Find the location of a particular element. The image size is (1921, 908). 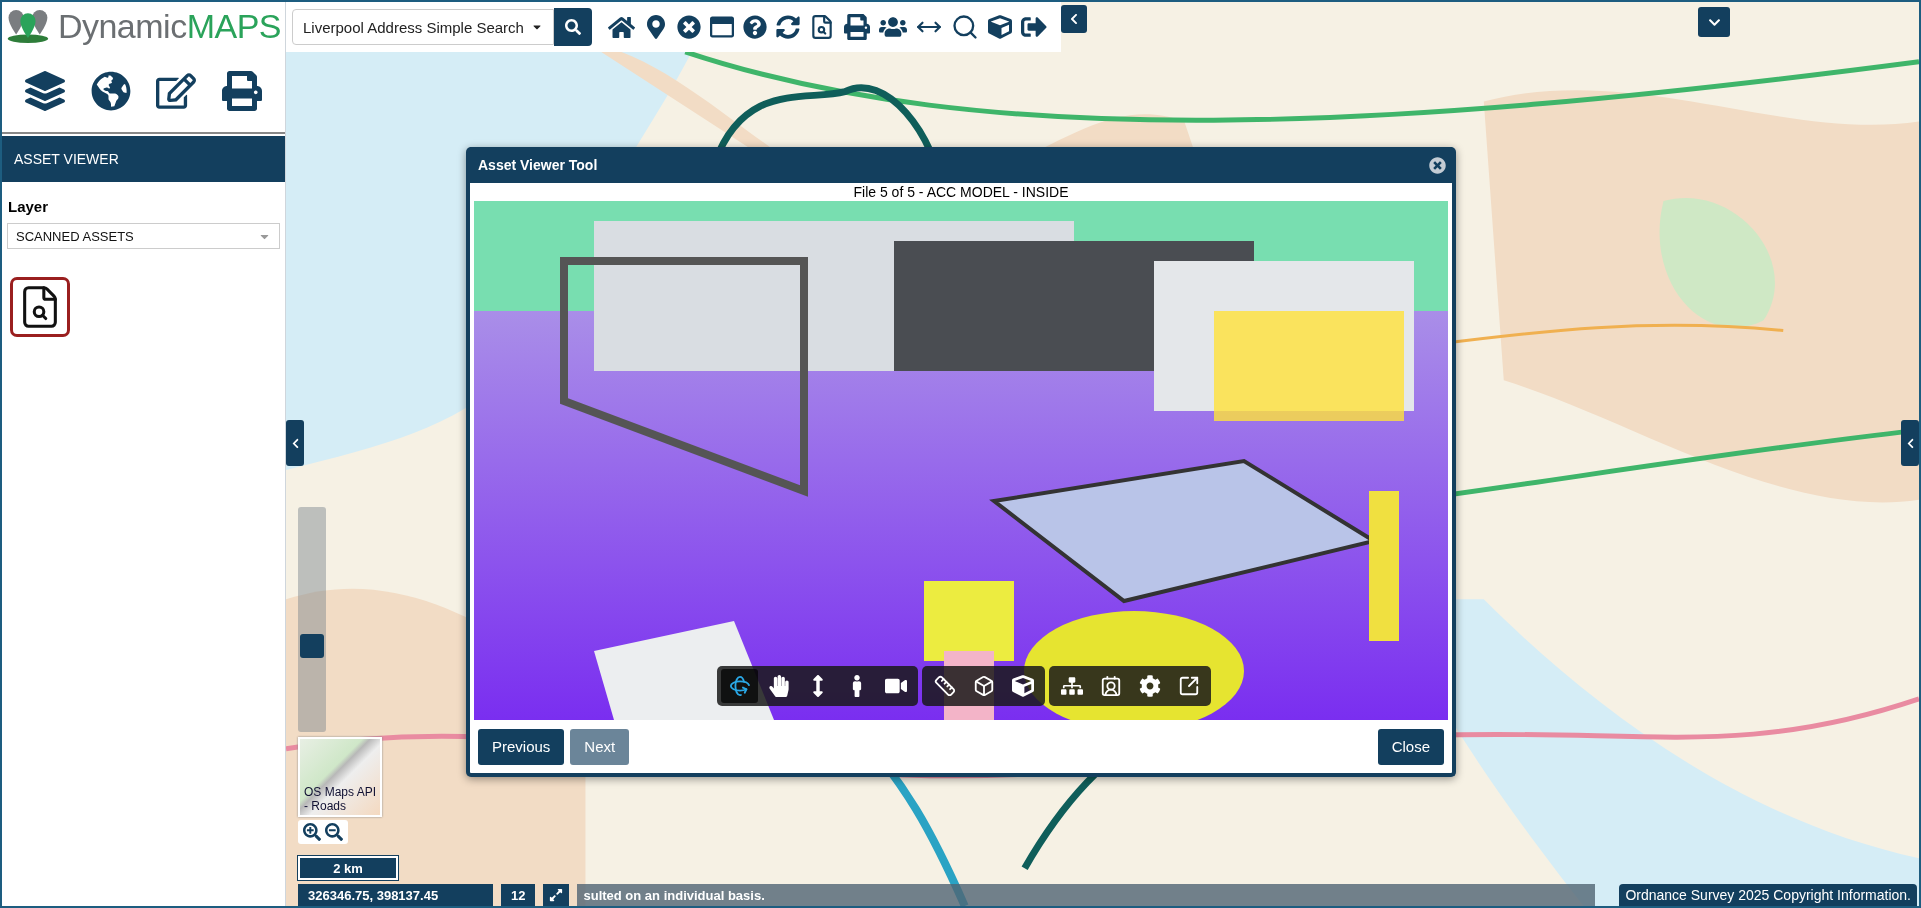

app-logo: DynamicMAPS is located at coordinates (169, 26).